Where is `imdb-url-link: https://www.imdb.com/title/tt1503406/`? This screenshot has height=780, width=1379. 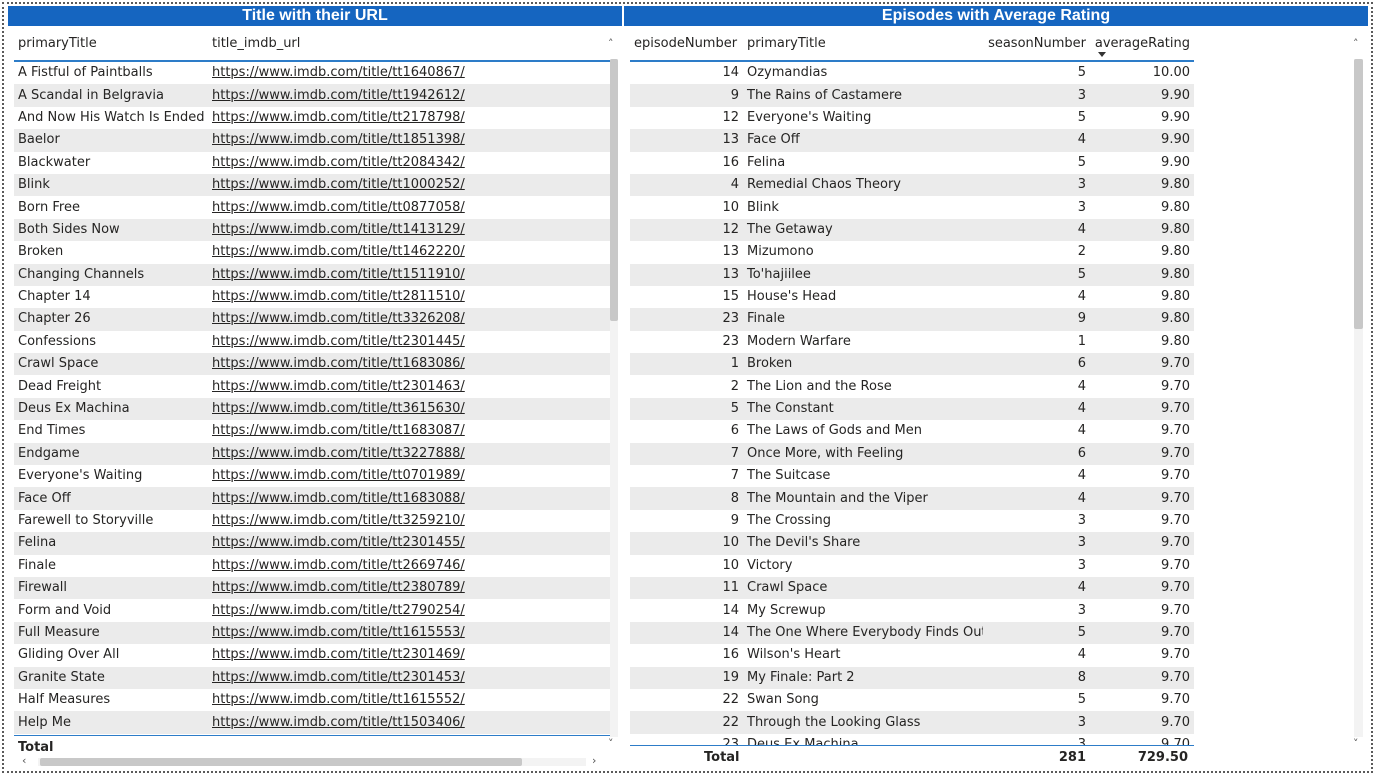
imdb-url-link: https://www.imdb.com/title/tt1503406/ is located at coordinates (338, 722).